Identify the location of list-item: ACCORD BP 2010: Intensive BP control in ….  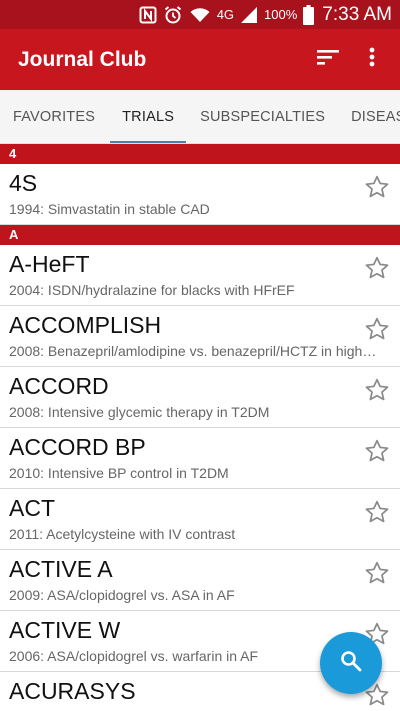
(200, 458).